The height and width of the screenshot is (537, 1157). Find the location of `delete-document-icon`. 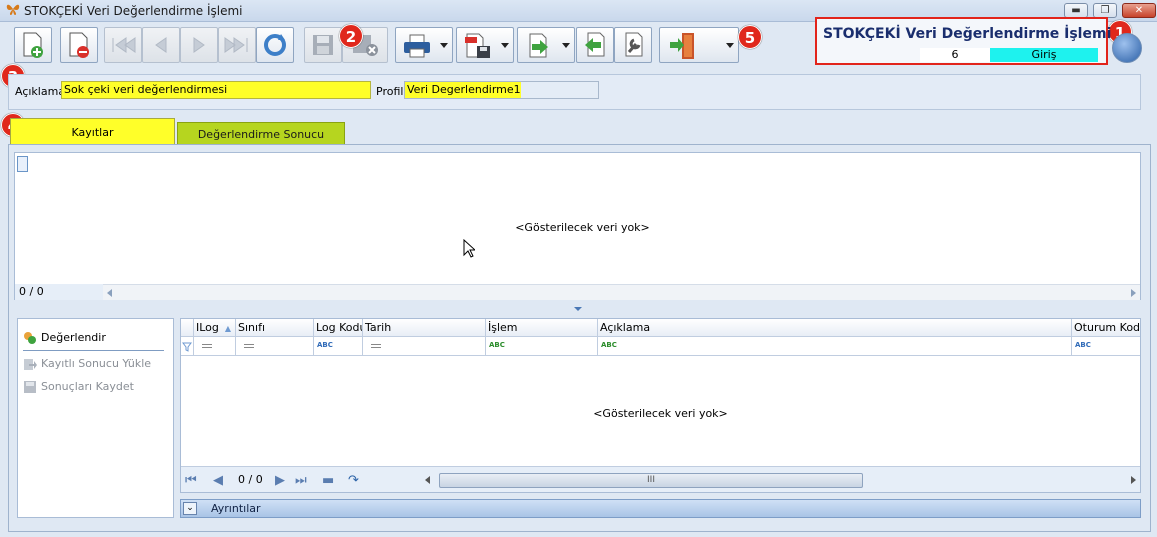

delete-document-icon is located at coordinates (79, 45).